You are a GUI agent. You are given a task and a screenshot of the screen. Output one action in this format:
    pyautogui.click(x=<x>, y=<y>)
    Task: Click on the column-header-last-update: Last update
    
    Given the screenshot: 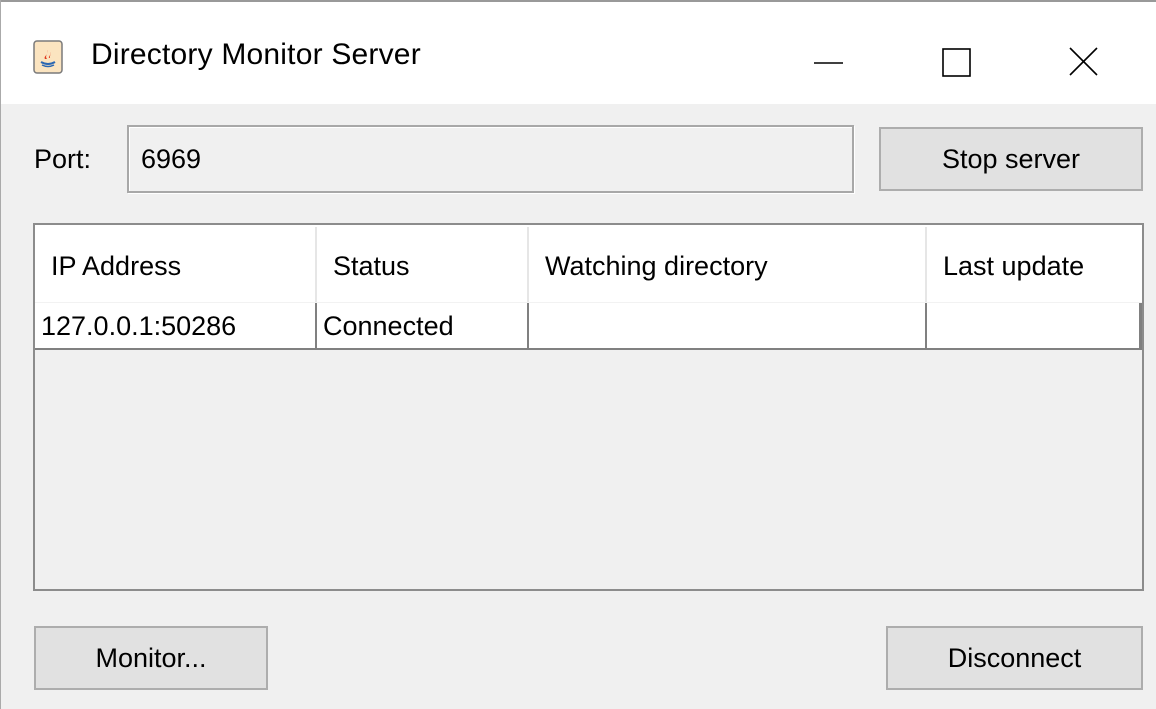 What is the action you would take?
    pyautogui.click(x=1034, y=265)
    